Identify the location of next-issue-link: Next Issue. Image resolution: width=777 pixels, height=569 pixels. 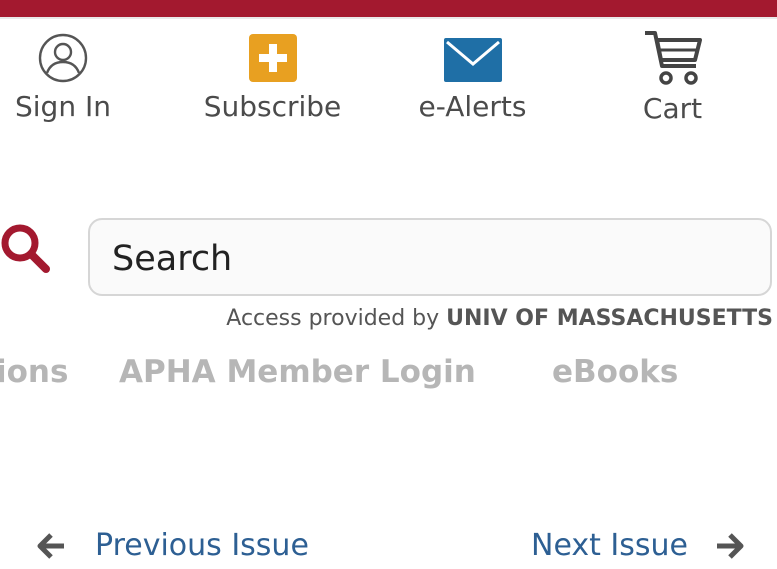
(637, 545).